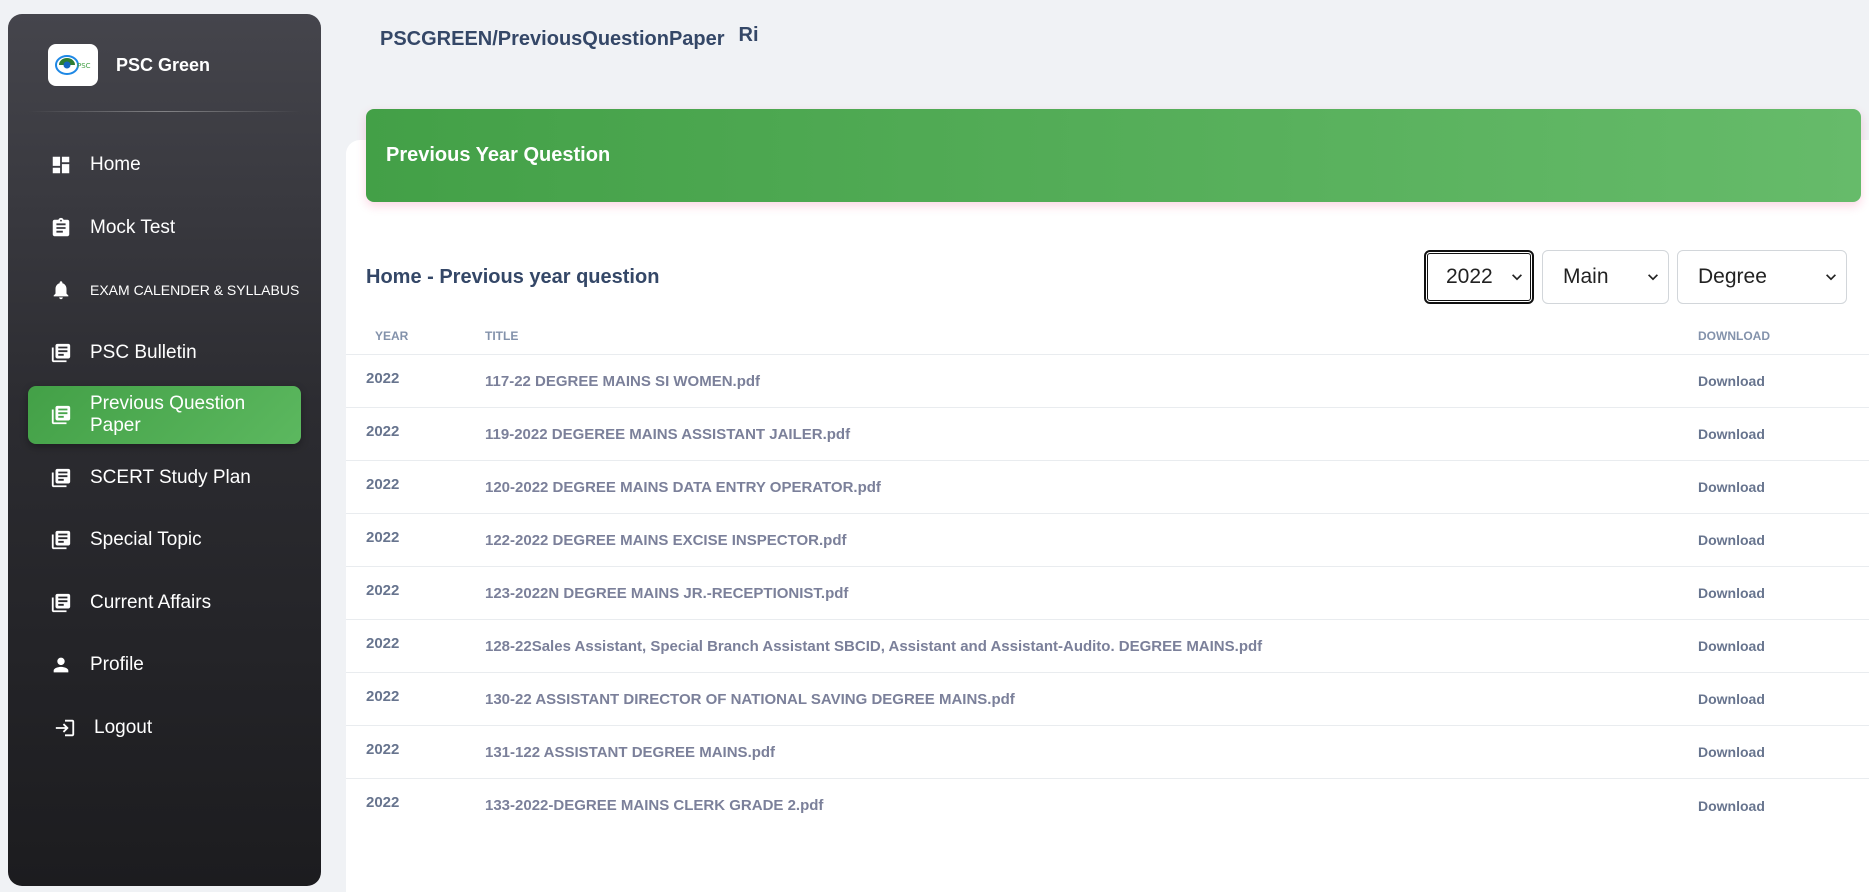  I want to click on sidebar-item-previous-question-paper: Previous Question Paper, so click(164, 415).